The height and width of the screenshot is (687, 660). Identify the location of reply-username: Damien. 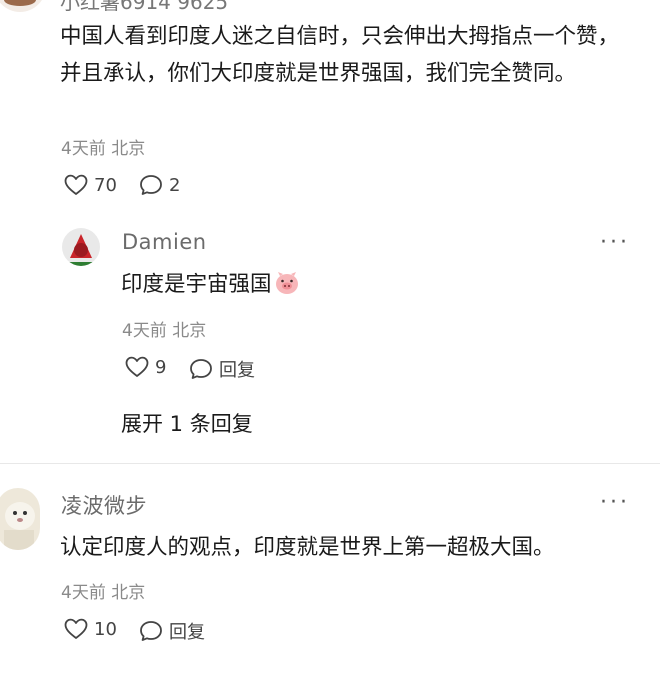
(164, 242).